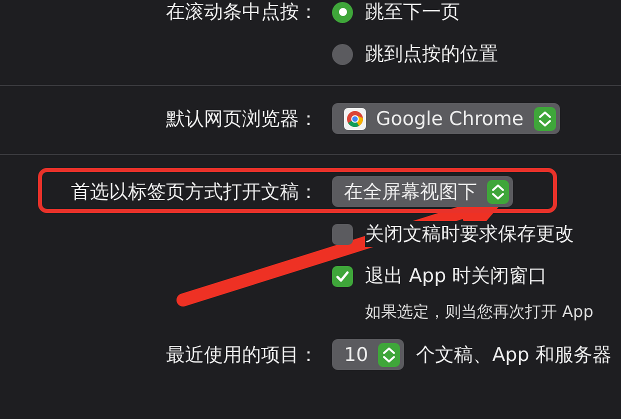 The image size is (621, 419). I want to click on setting-label: 在滚动条中点按：, so click(242, 12).